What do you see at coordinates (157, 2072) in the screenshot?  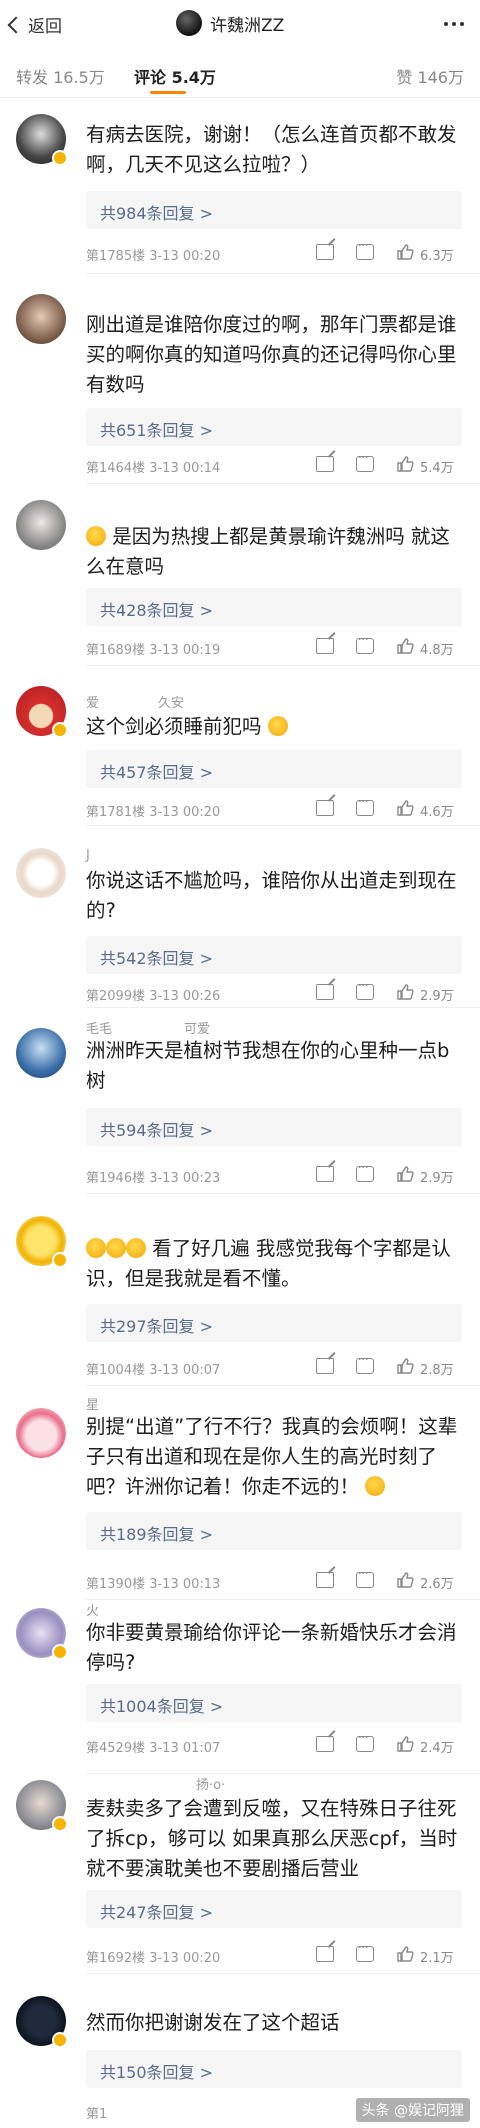 I see `replies-label: 共150条回复 >` at bounding box center [157, 2072].